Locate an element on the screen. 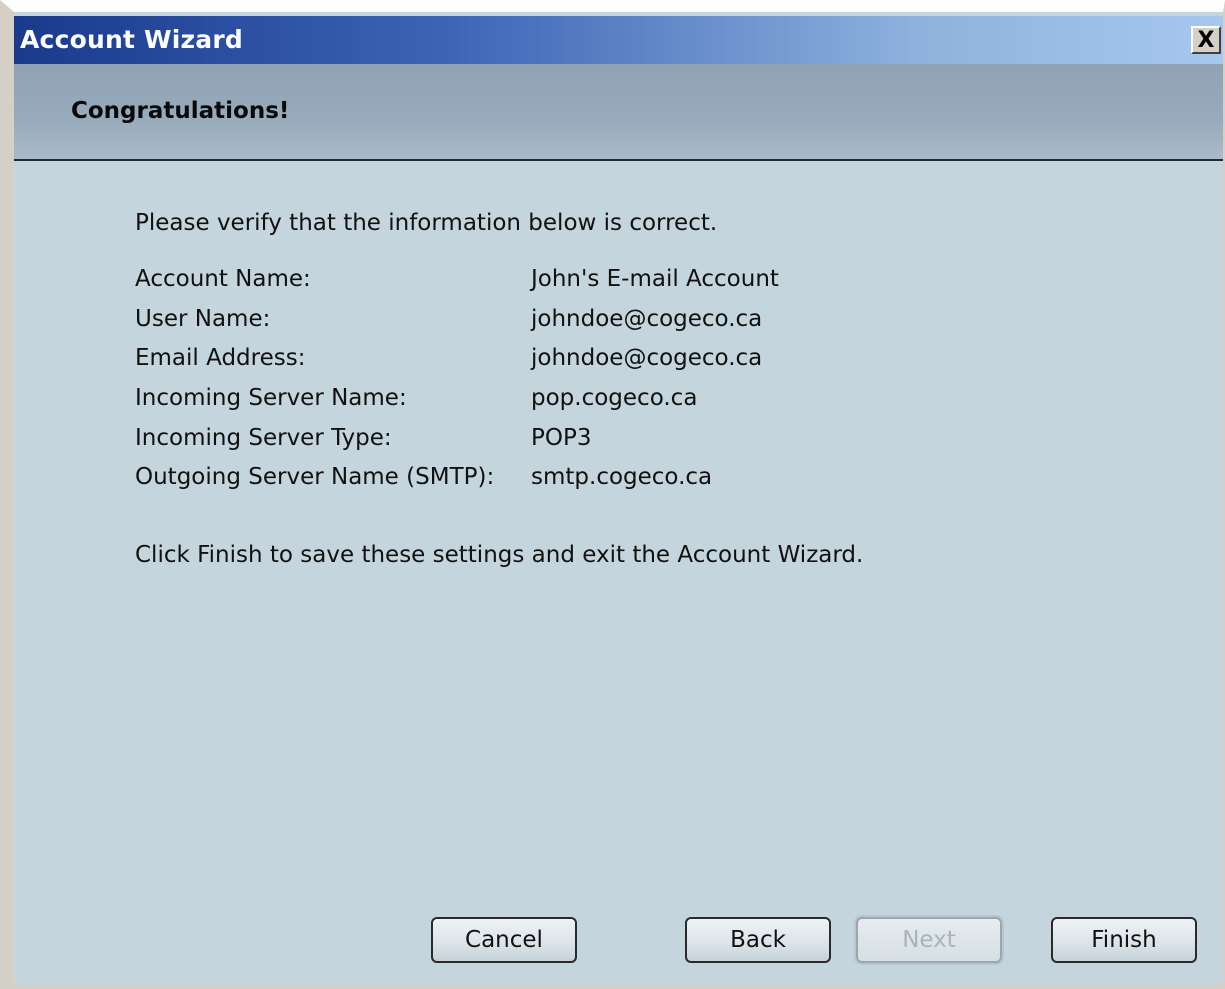  info-value: John's E-mail Account is located at coordinates (655, 279).